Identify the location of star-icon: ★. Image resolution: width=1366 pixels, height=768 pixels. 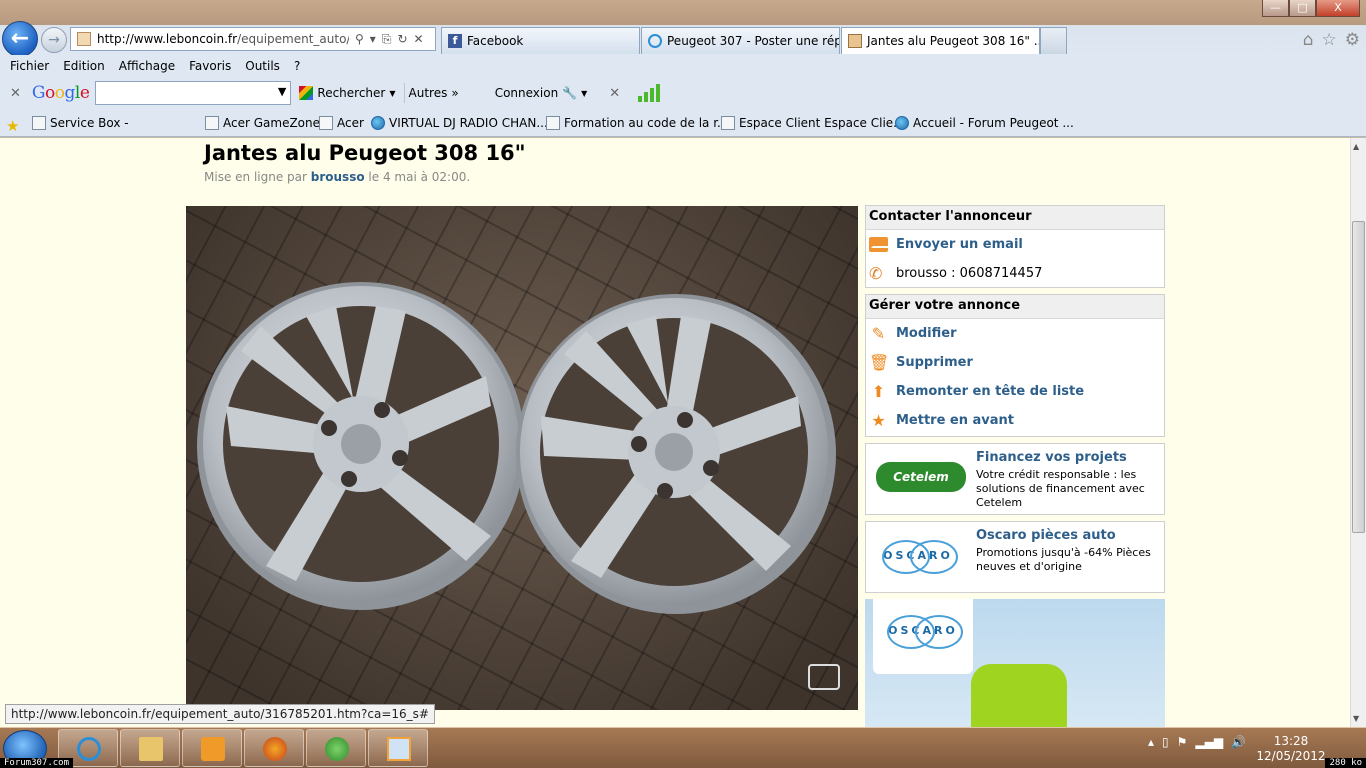
(878, 420).